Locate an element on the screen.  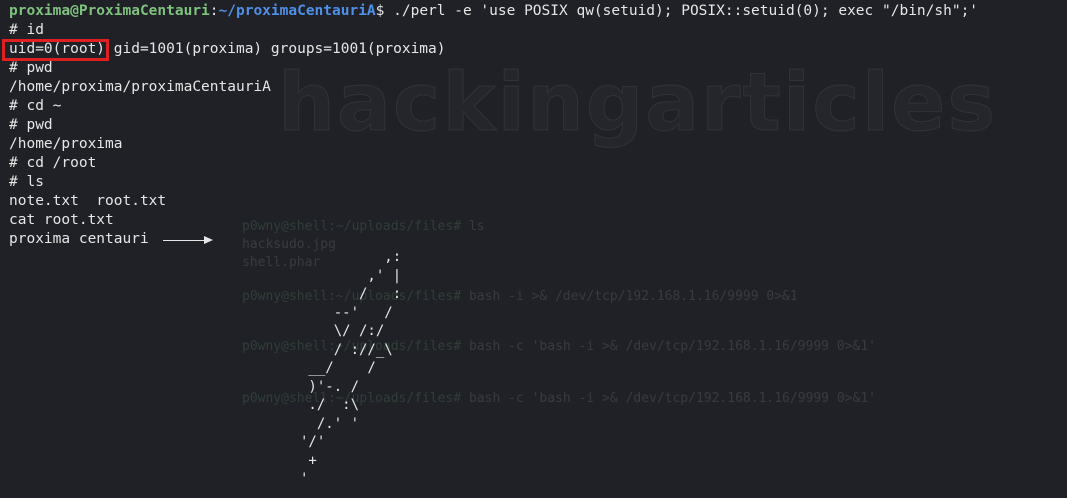
prompt-colon: : is located at coordinates (214, 11).